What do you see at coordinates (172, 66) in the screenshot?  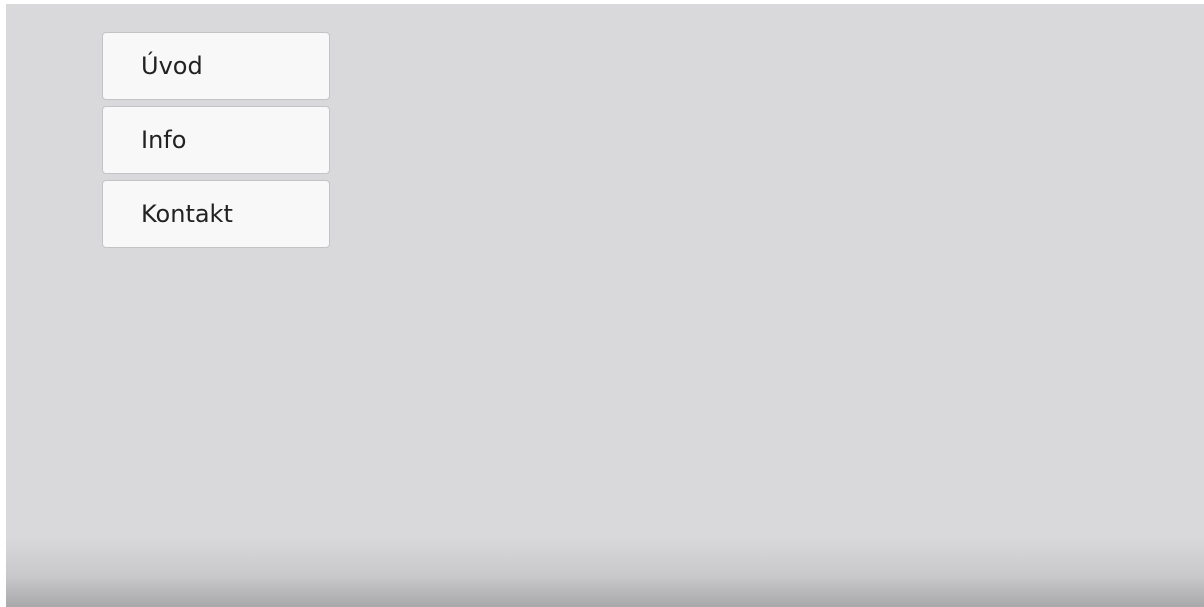 I see `nav-item-label: Úvod` at bounding box center [172, 66].